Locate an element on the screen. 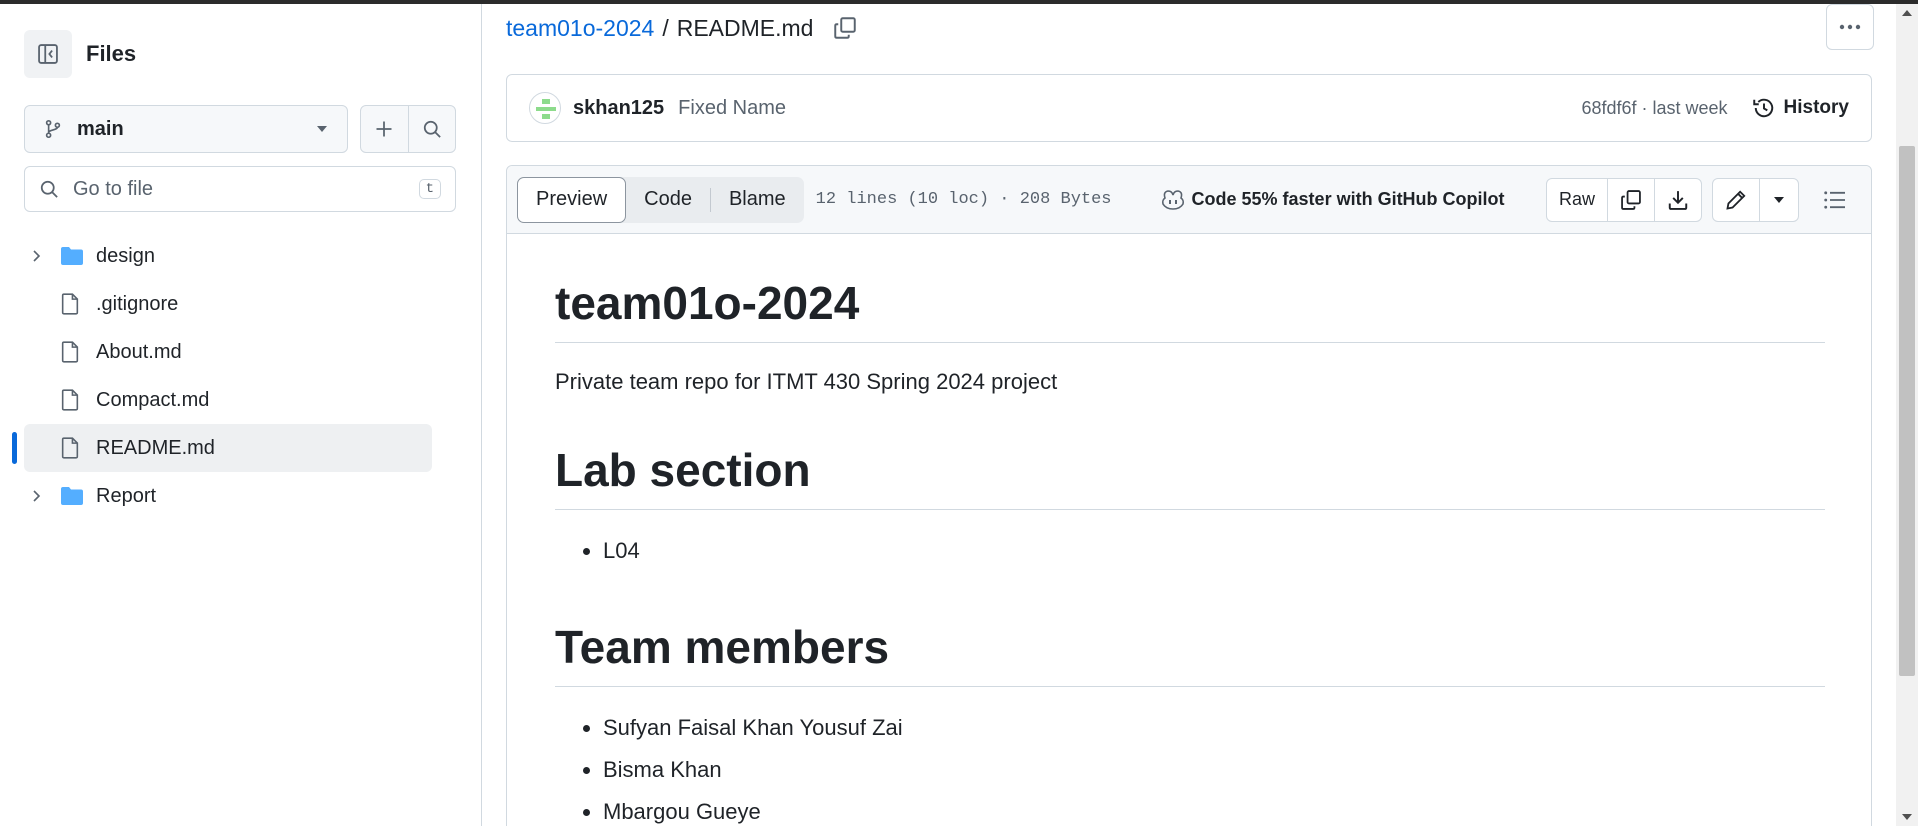 This screenshot has height=826, width=1918. file-actions-group is located at coordinates (408, 129).